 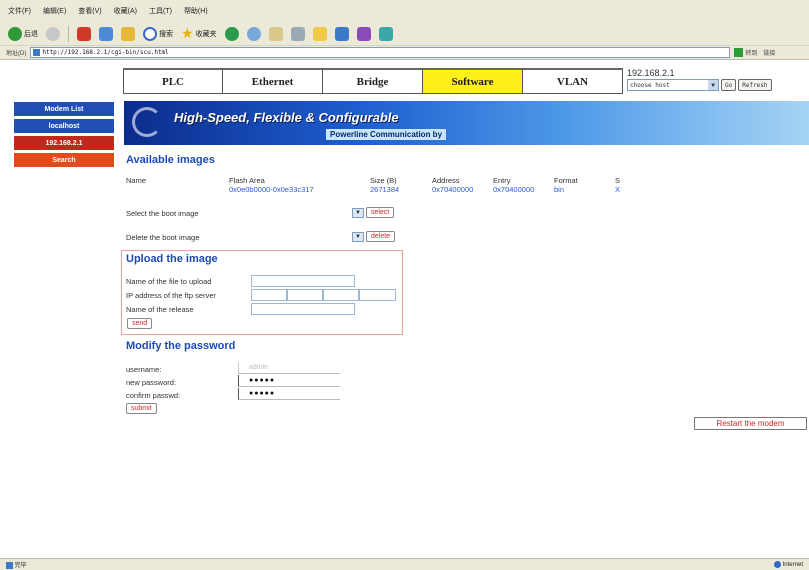 What do you see at coordinates (150, 33) in the screenshot?
I see `search-icon` at bounding box center [150, 33].